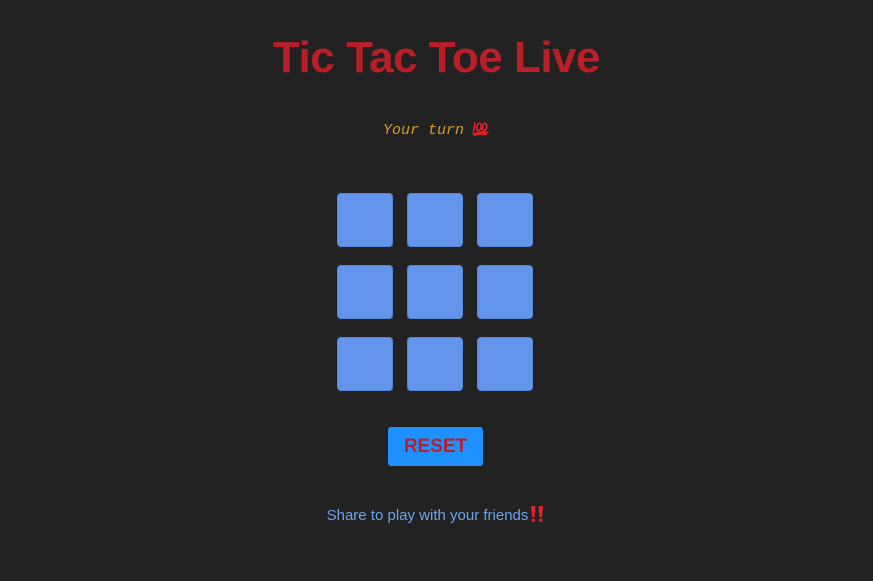 The image size is (873, 581). I want to click on reset-button: RESET, so click(435, 446).